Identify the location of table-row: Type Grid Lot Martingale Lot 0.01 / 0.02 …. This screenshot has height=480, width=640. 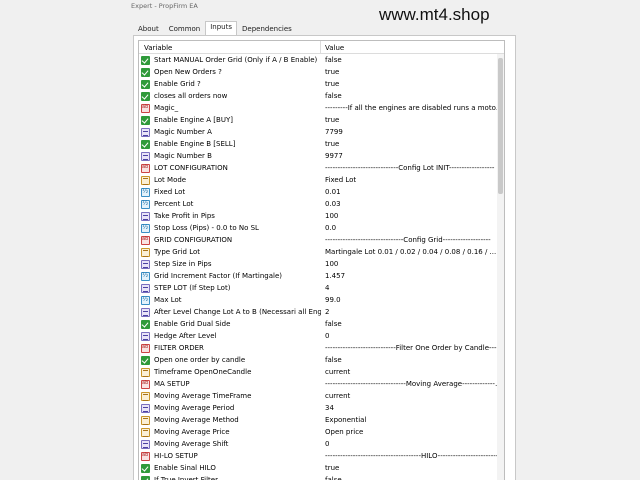
(321, 252).